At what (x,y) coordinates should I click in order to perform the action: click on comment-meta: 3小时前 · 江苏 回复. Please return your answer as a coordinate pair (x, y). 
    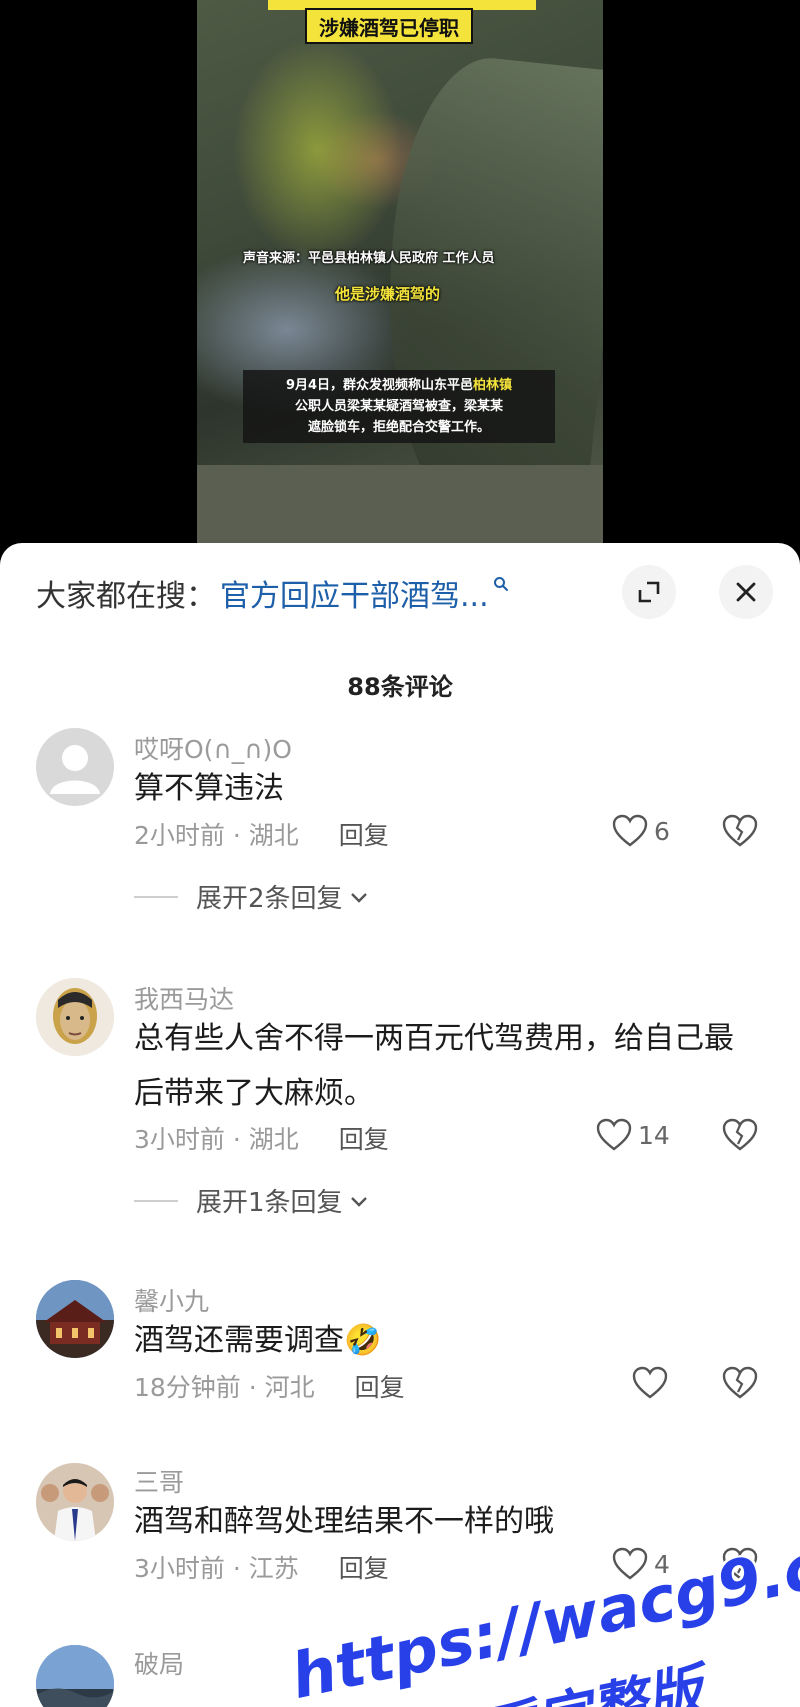
    Looking at the image, I should click on (261, 1567).